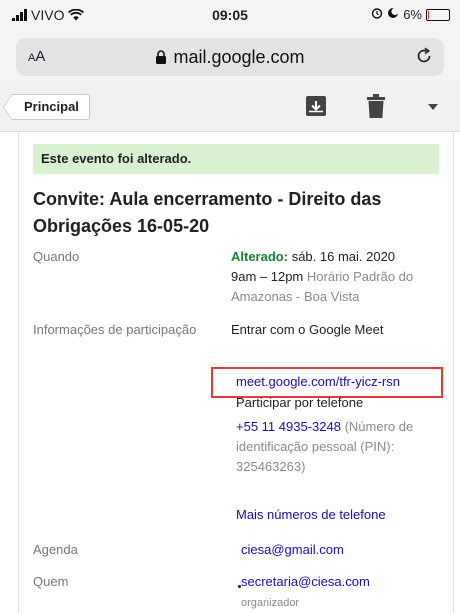 The image size is (460, 613). Describe the element at coordinates (393, 14) in the screenshot. I see `moon-icon` at that location.